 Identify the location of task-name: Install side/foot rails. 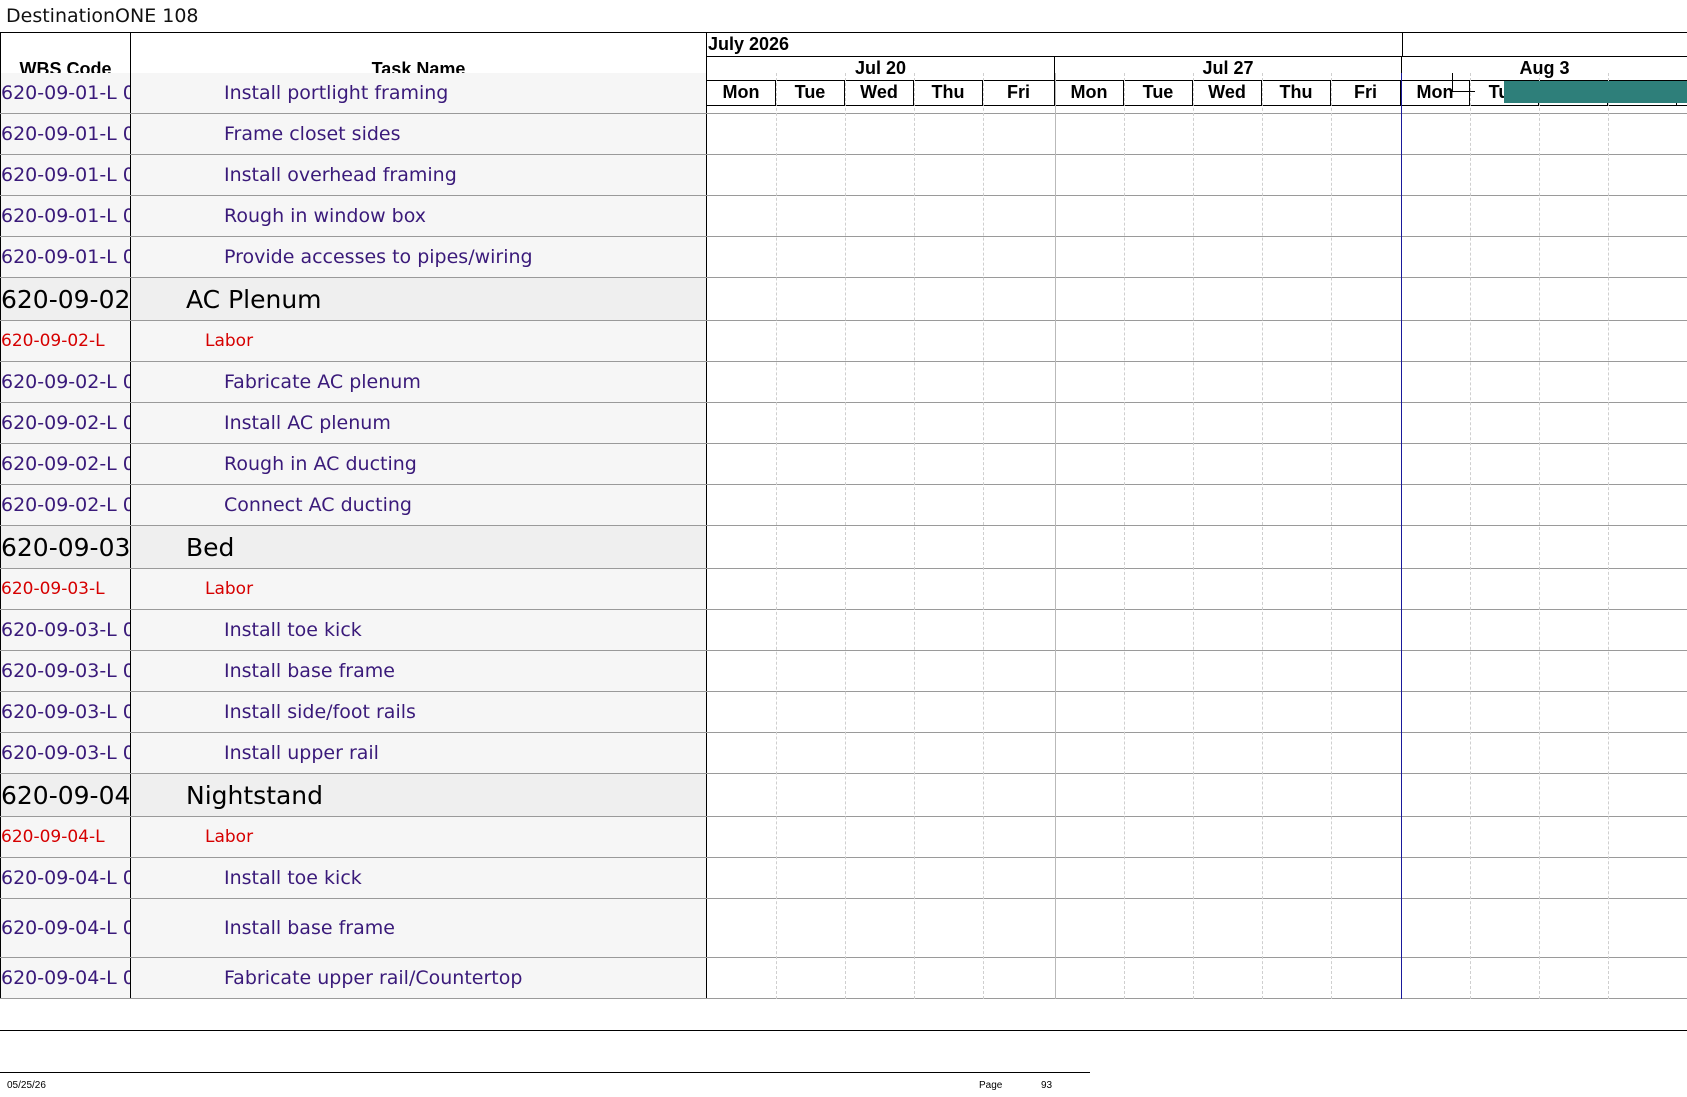
(419, 712).